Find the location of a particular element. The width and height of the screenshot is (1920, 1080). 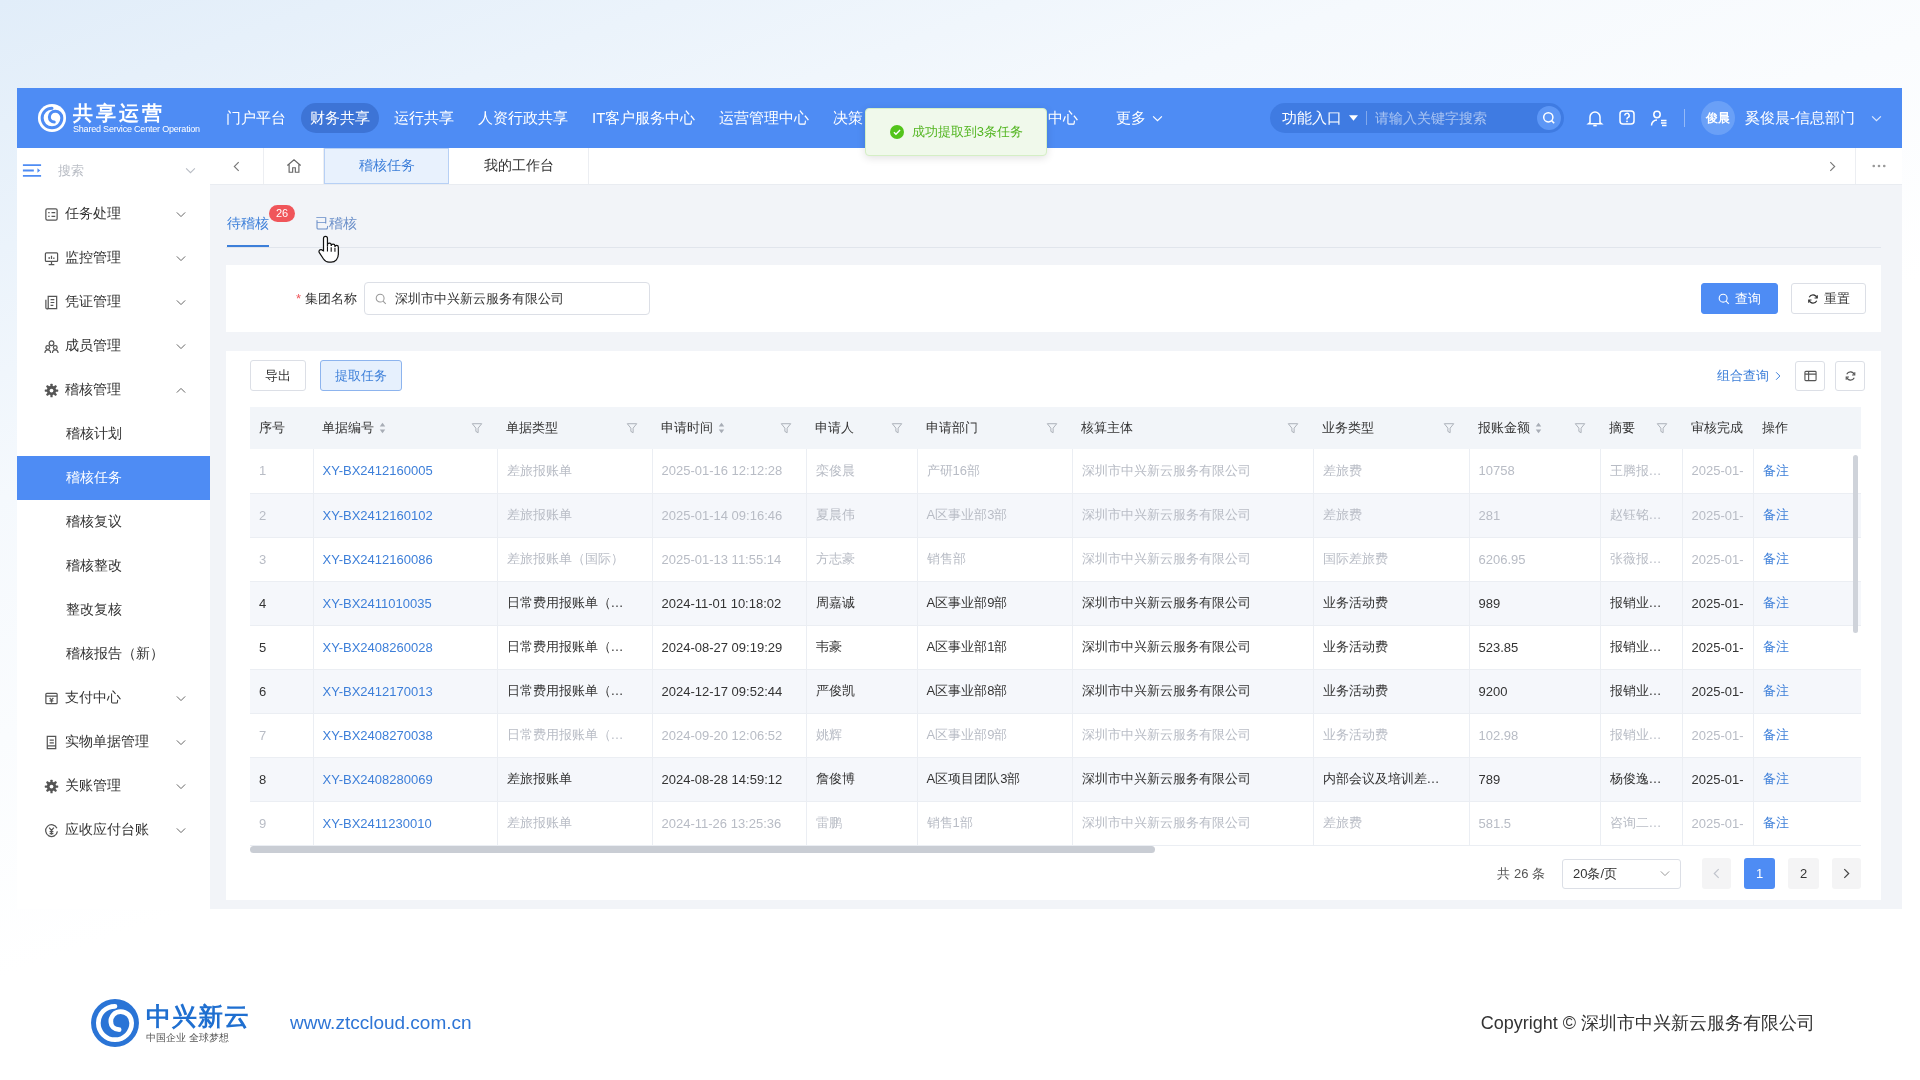

status-tab: 待稽核 is located at coordinates (248, 231).